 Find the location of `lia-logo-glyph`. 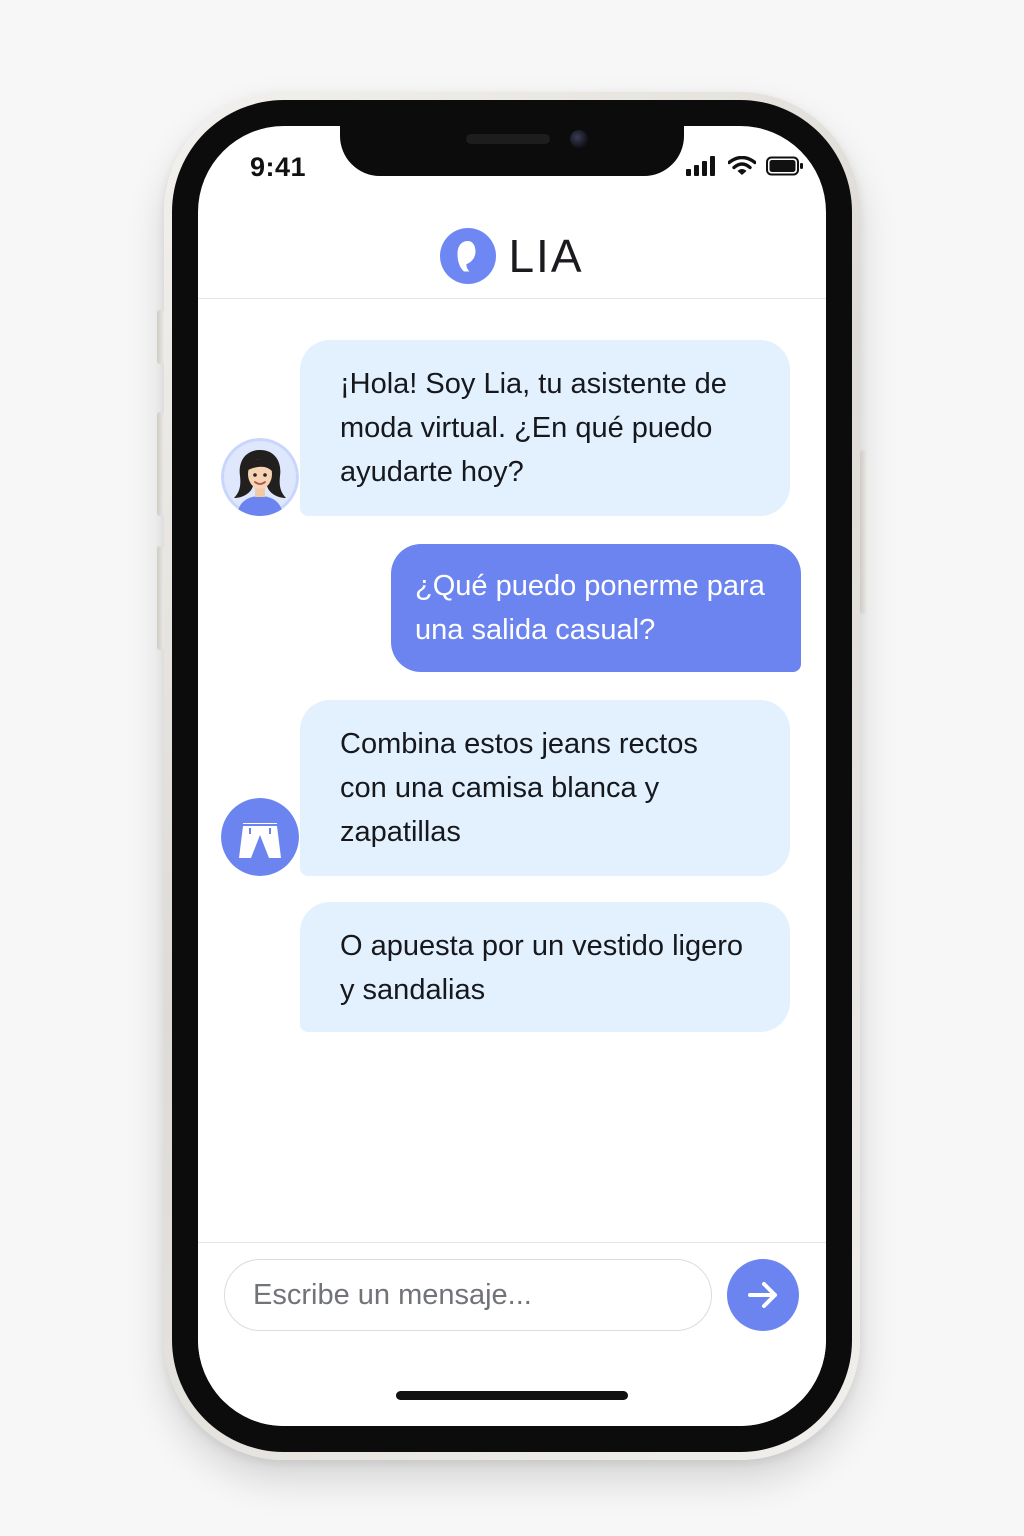

lia-logo-glyph is located at coordinates (466, 256).